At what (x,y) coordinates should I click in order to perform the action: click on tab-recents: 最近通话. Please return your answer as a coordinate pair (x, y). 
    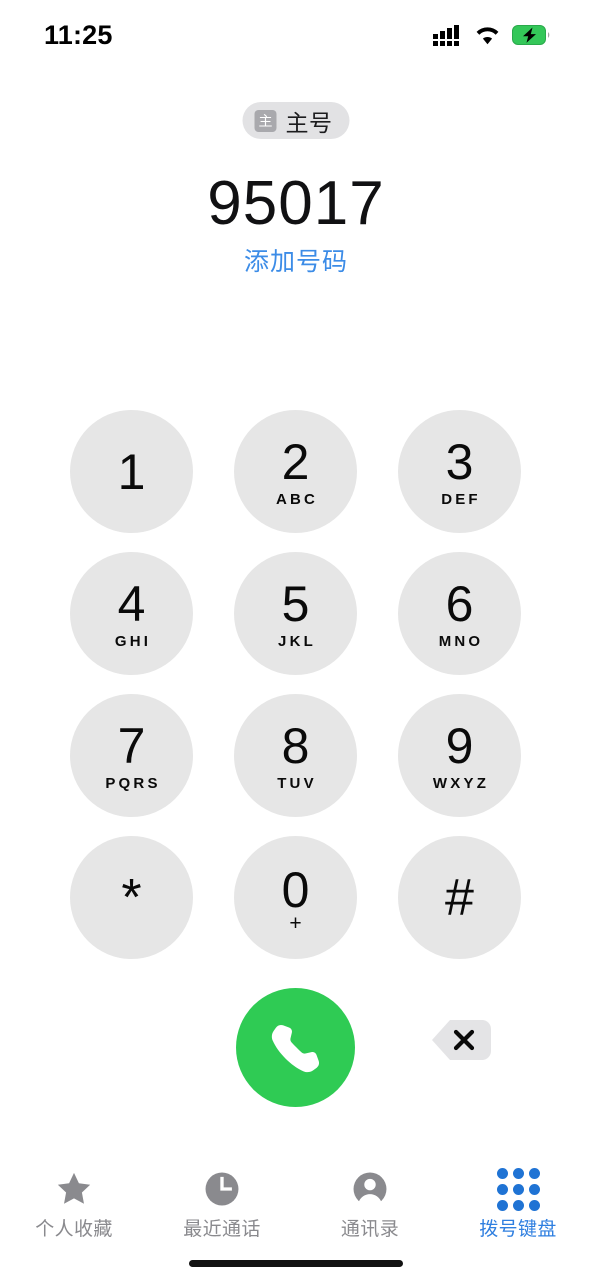
    Looking at the image, I should click on (222, 1207).